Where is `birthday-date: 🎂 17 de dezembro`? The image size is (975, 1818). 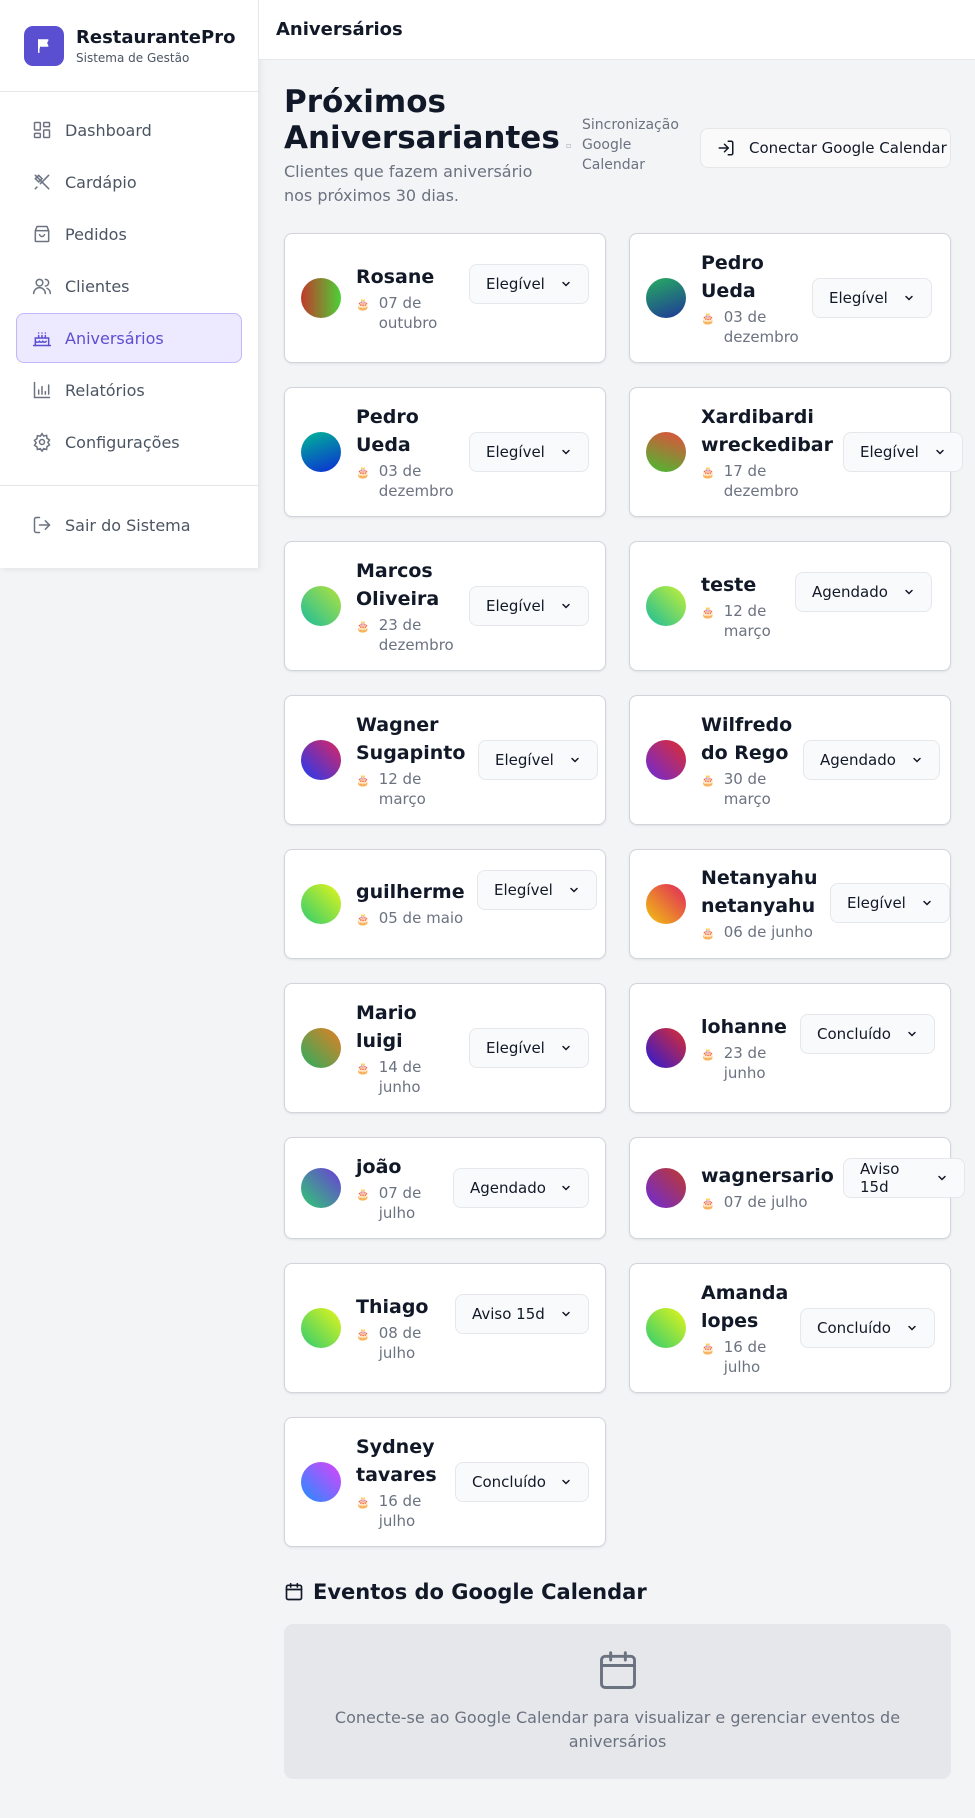
birthday-date: 🎂 17 de dezembro is located at coordinates (765, 481).